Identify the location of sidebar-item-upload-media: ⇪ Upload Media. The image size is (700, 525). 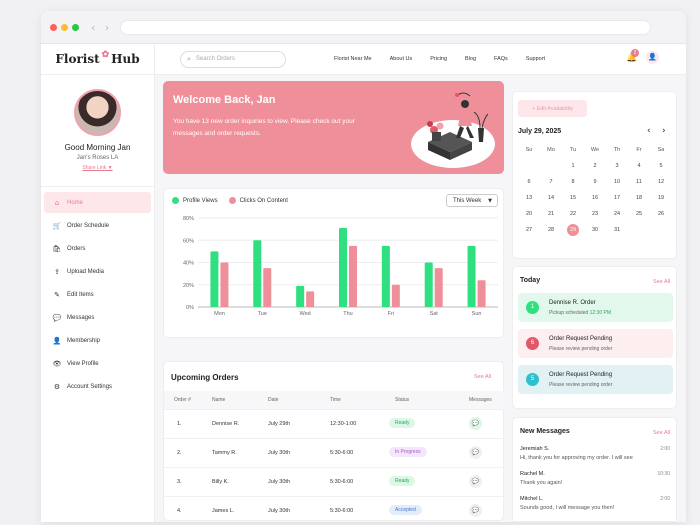
(97, 271).